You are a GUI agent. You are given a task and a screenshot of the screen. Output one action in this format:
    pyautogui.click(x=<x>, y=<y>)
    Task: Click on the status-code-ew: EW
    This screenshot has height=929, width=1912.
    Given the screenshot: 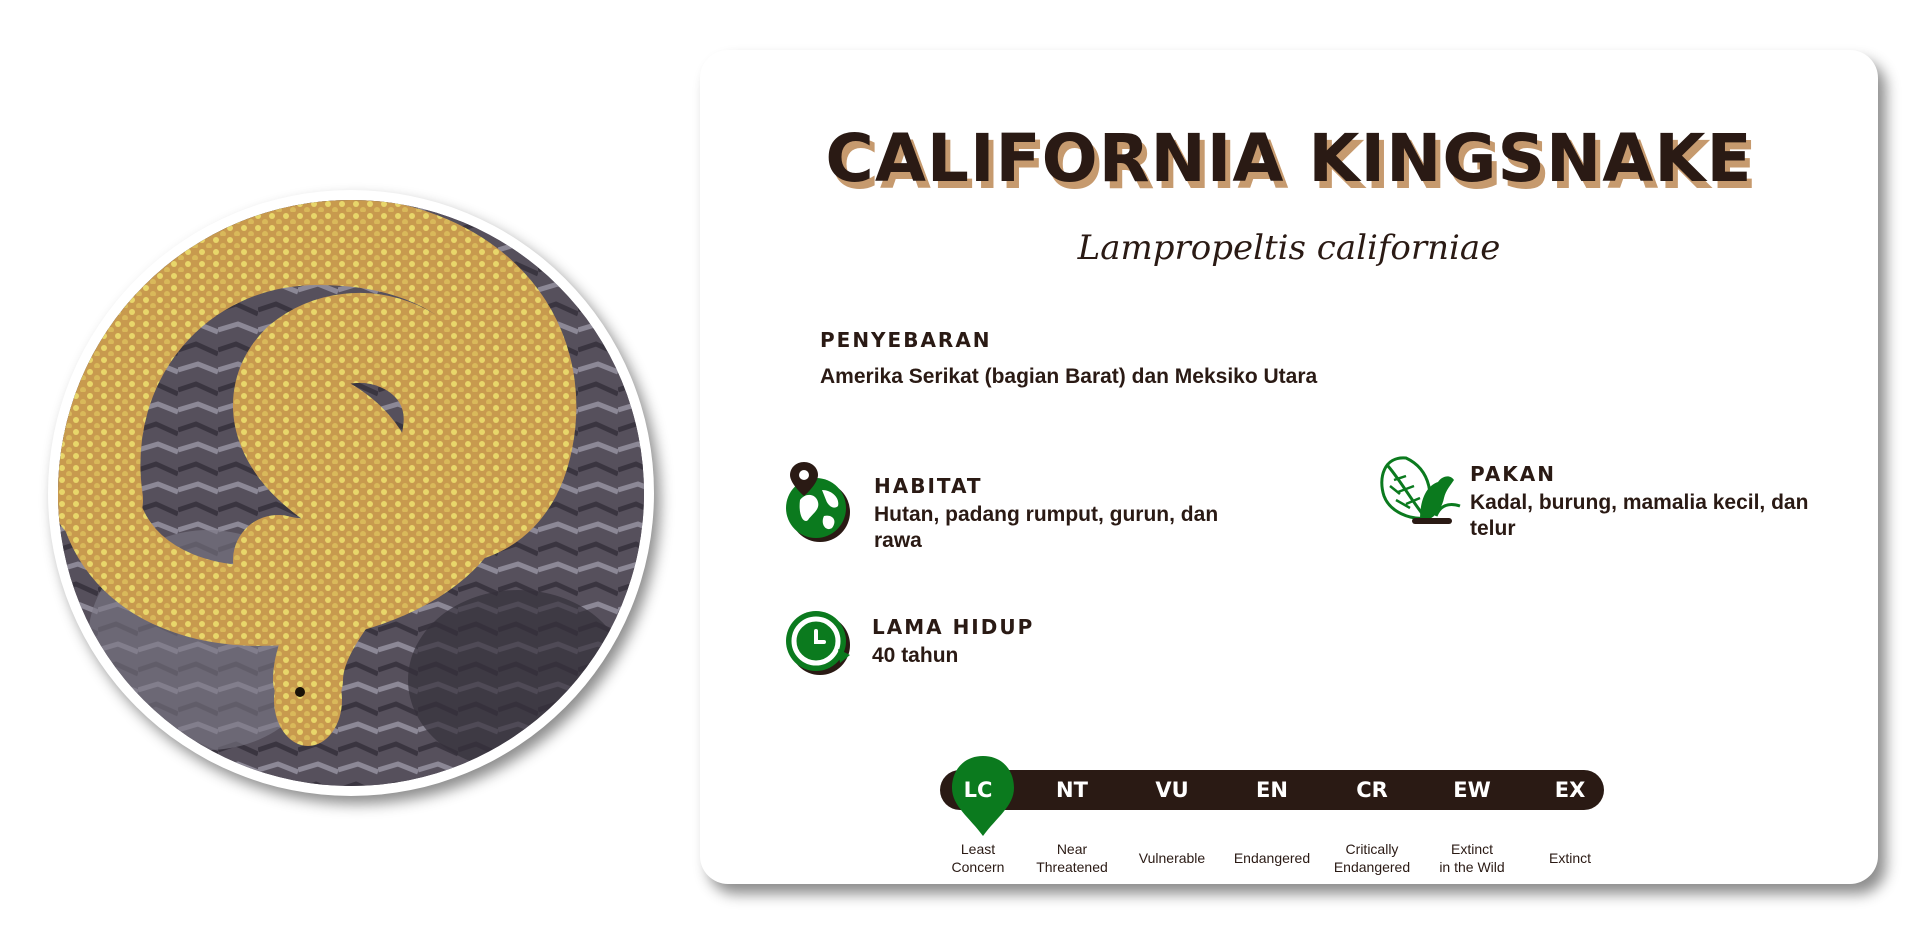 What is the action you would take?
    pyautogui.click(x=1472, y=790)
    